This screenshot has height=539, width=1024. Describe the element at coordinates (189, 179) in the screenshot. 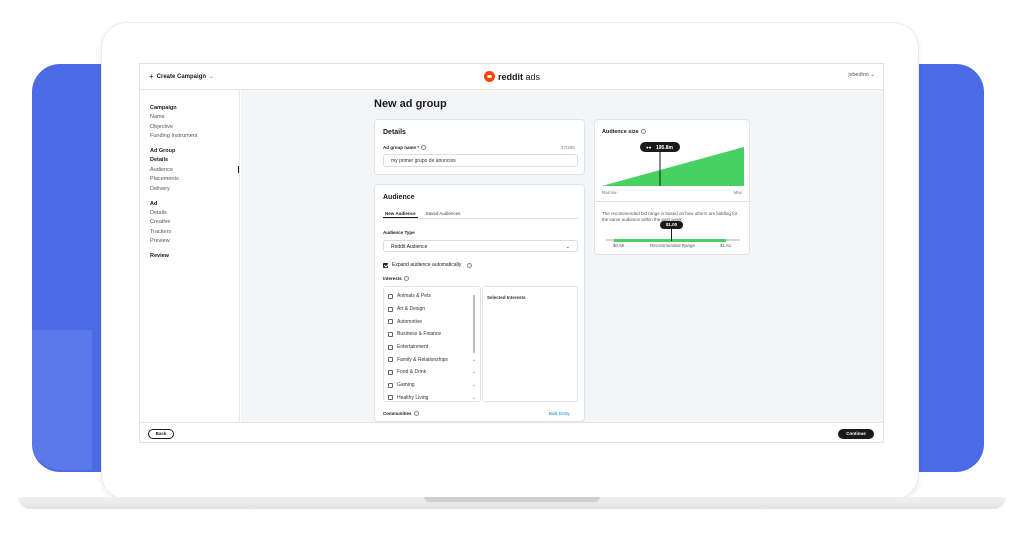

I see `sidebar-item-placements: Placements` at that location.